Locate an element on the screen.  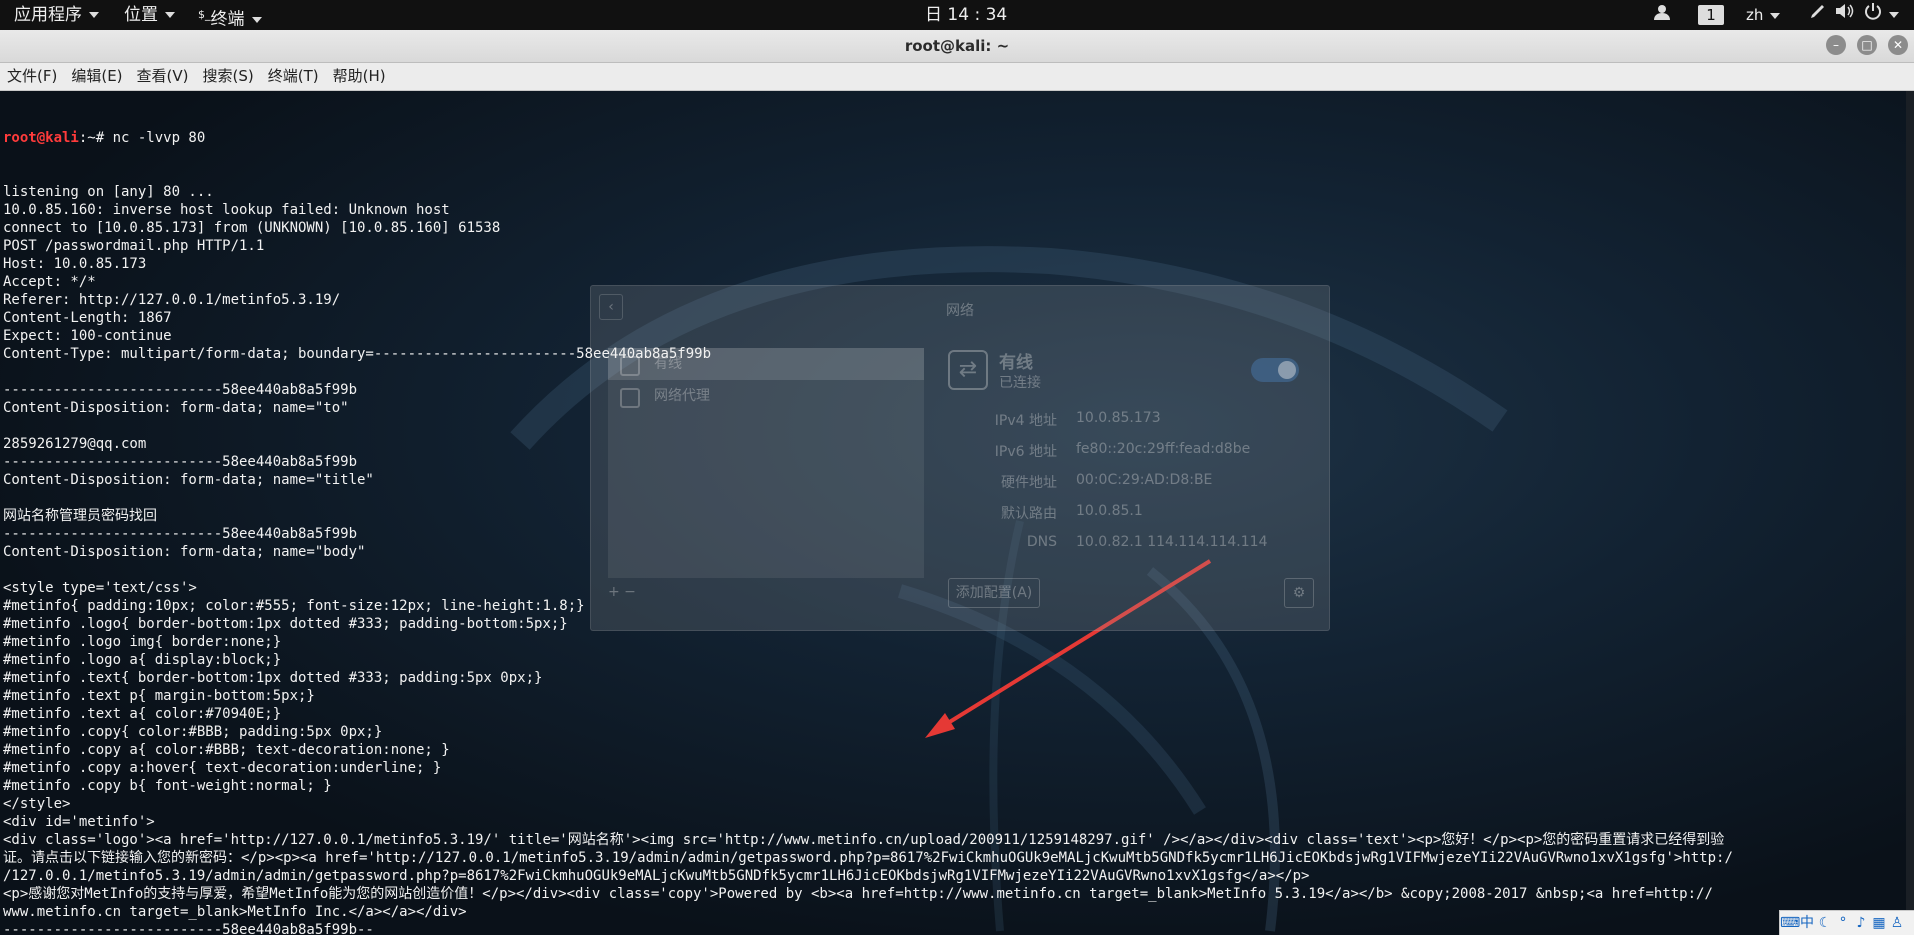
shirt-icon: ♙ is located at coordinates (1897, 923).